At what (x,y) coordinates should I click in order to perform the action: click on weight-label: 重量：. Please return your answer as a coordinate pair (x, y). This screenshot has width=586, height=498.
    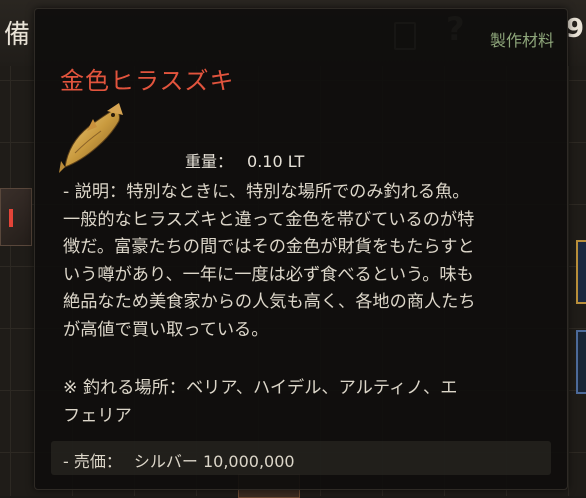
    Looking at the image, I should click on (209, 161).